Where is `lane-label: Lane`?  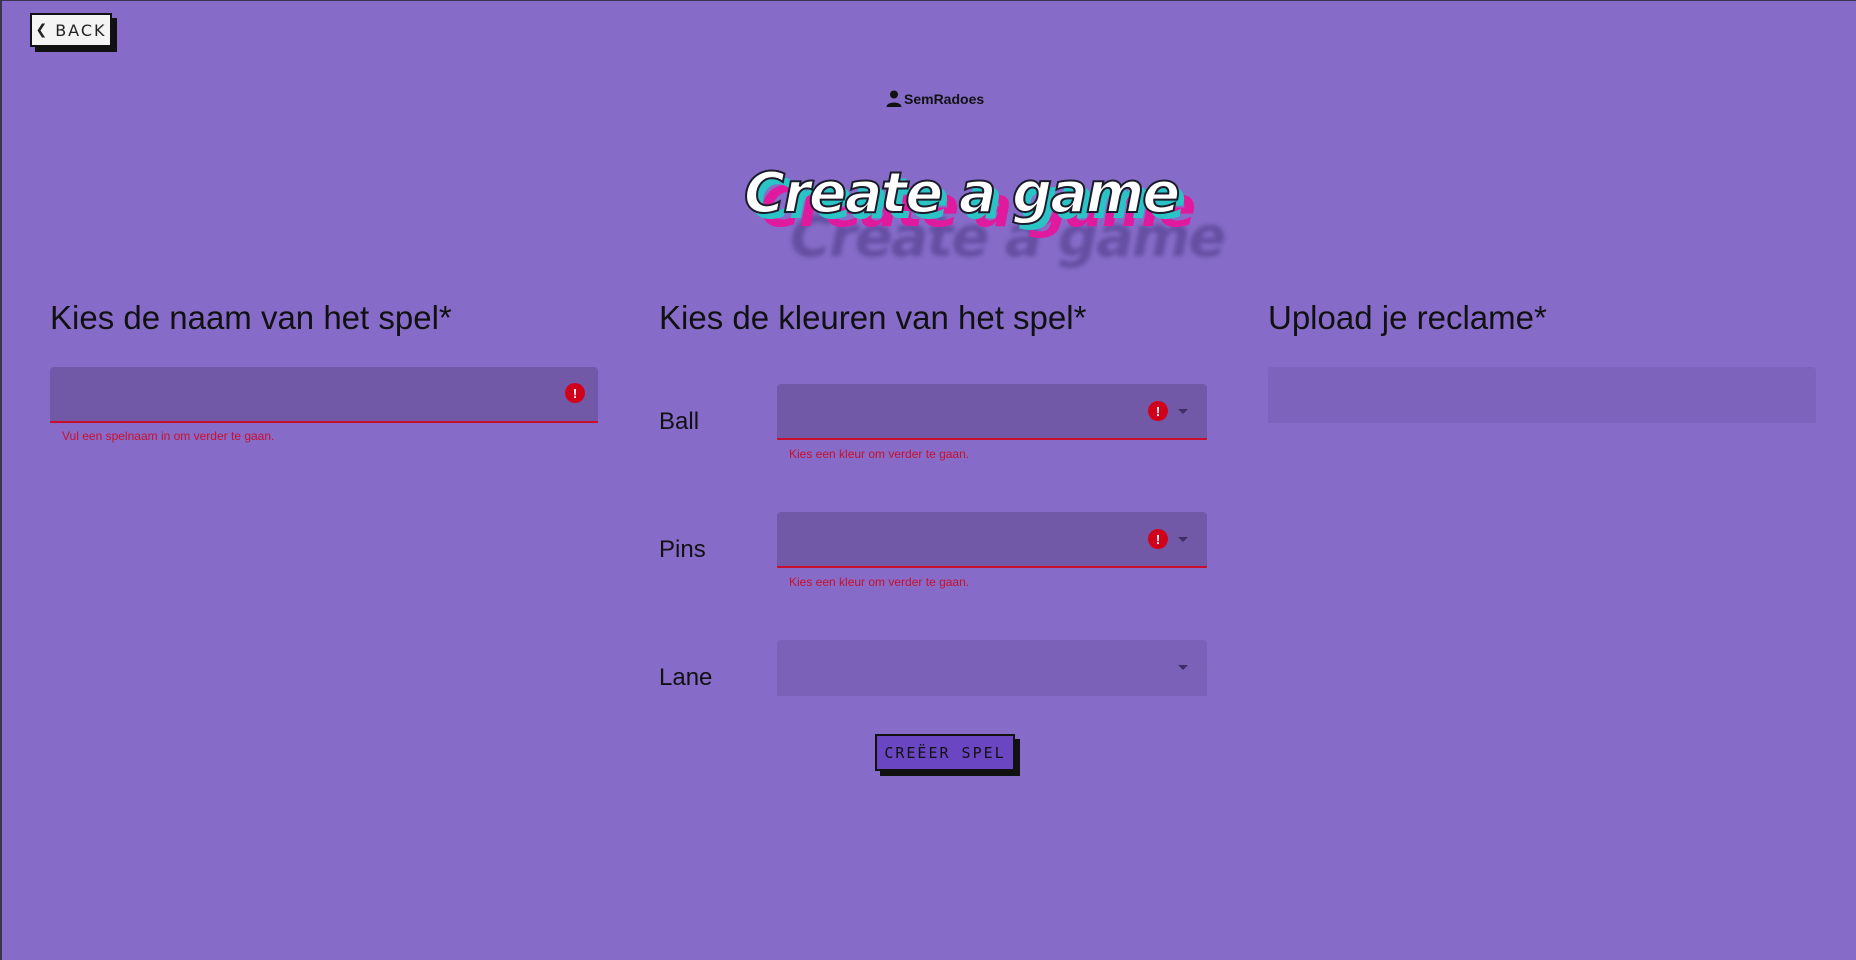
lane-label: Lane is located at coordinates (686, 677).